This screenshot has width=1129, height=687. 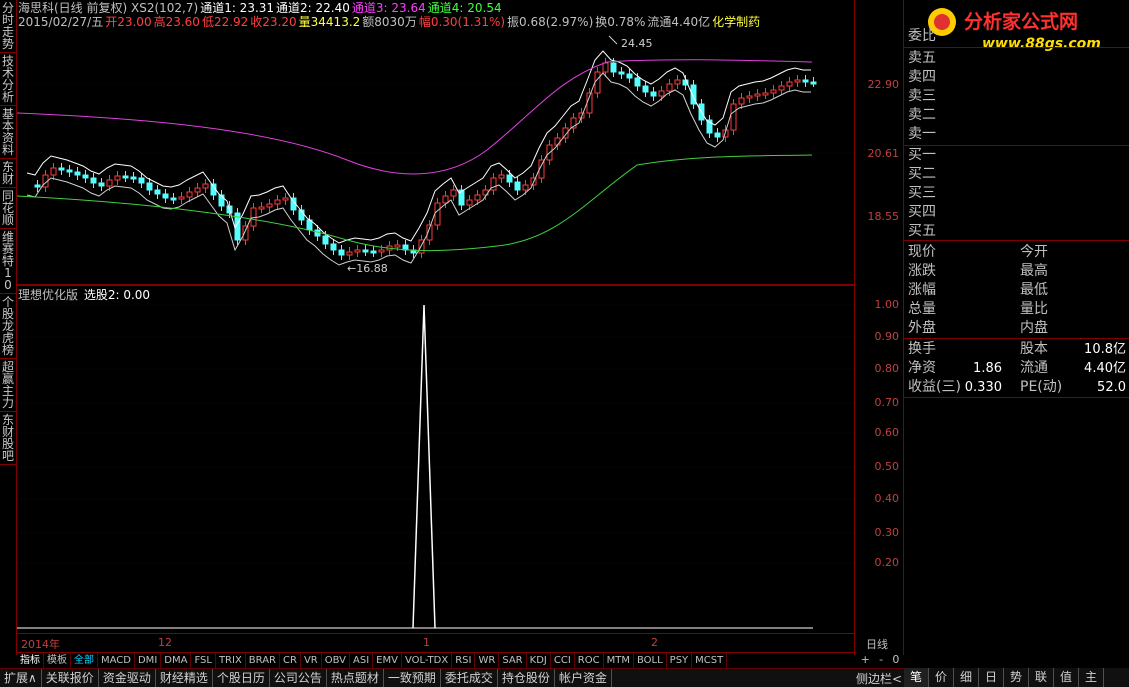 I want to click on ind-tab-fsl: FSL, so click(x=203, y=660).